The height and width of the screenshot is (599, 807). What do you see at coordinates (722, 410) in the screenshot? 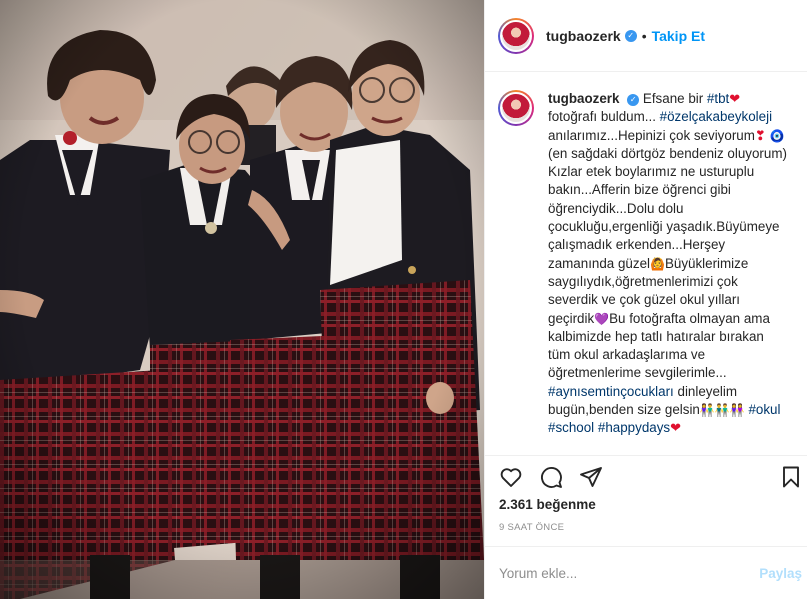
I see `people-emoji: 👫👬👭` at bounding box center [722, 410].